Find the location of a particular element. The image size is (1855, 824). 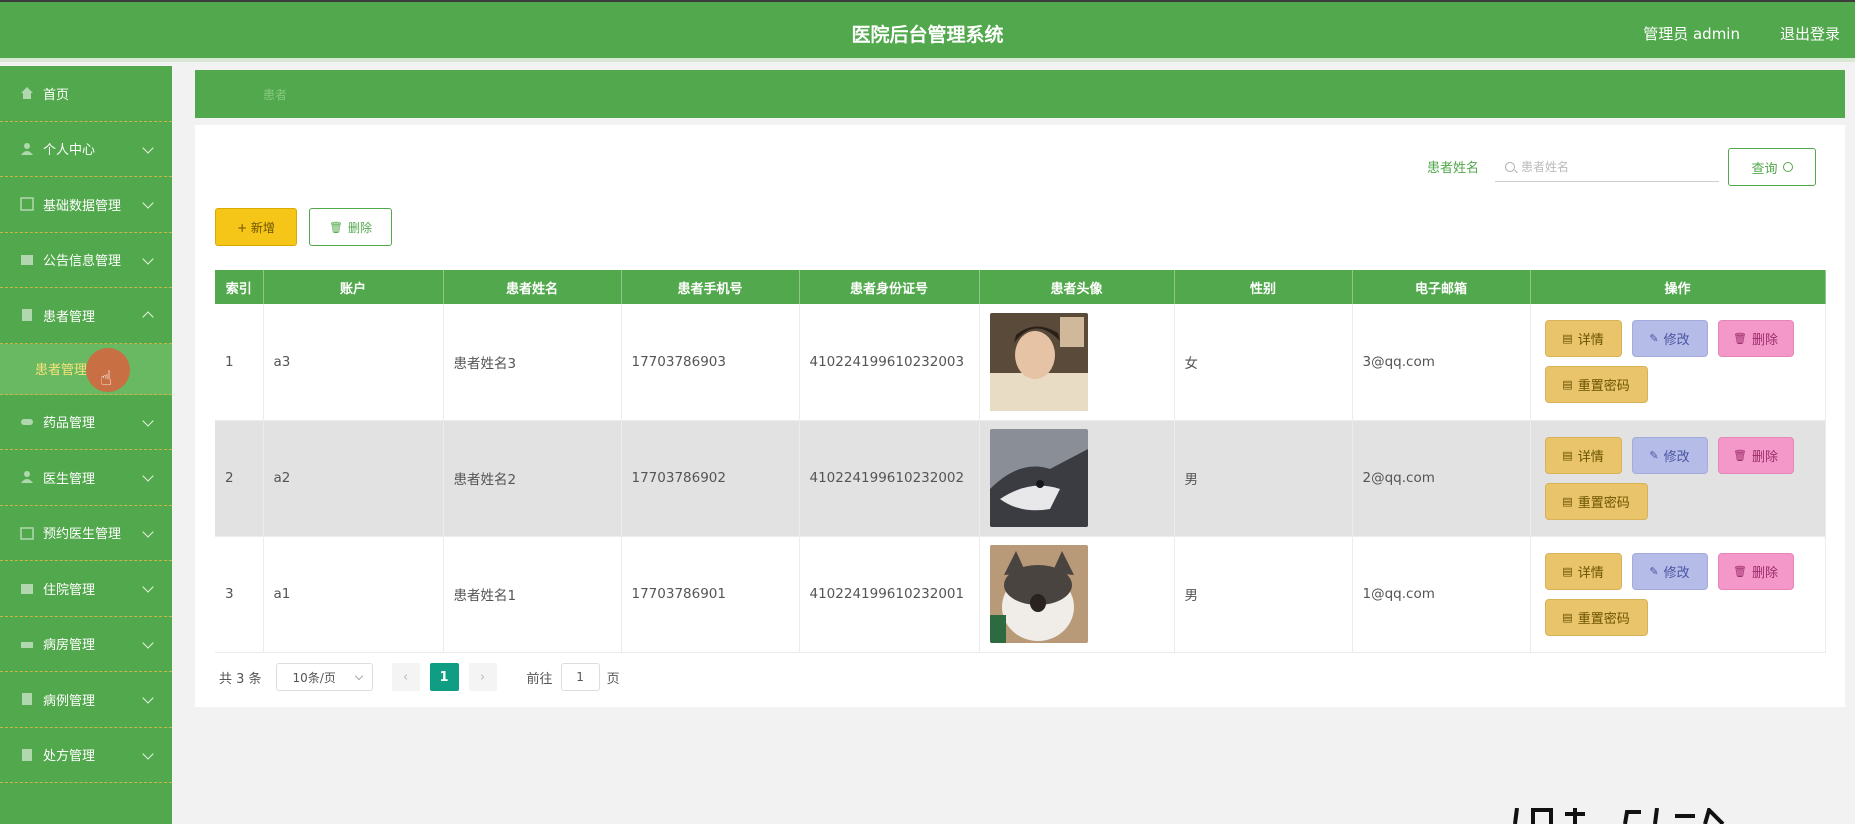

sidebar-item-medicine: 药品管理 is located at coordinates (86, 422).